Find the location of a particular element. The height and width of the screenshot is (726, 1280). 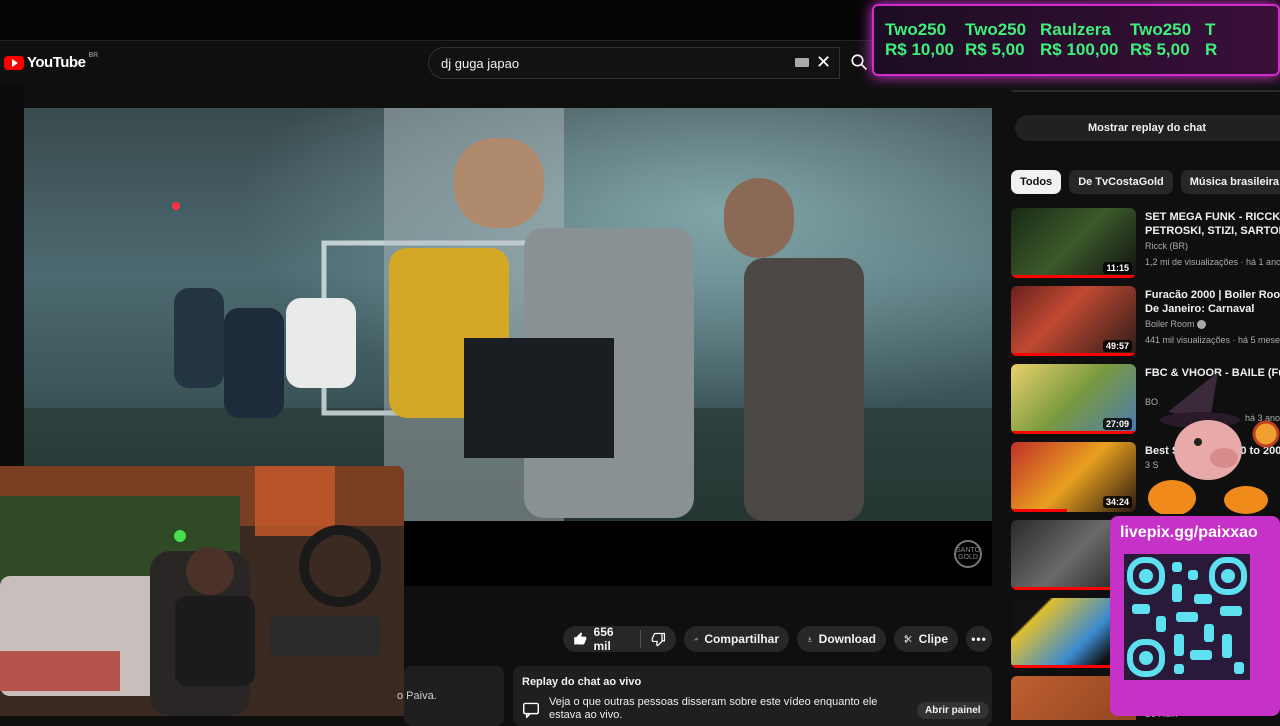

title-line-1: SET MEGA FUNK - RICCK, is located at coordinates (1212, 217).